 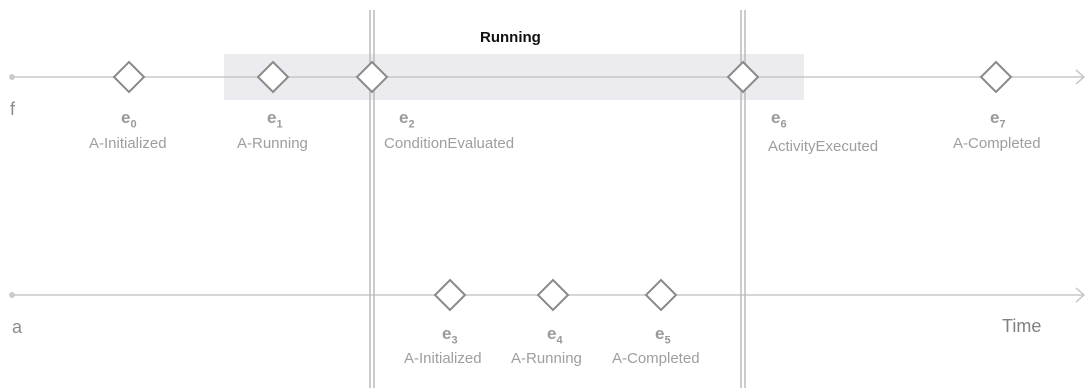 I want to click on event-id-e6: e6, so click(x=779, y=119).